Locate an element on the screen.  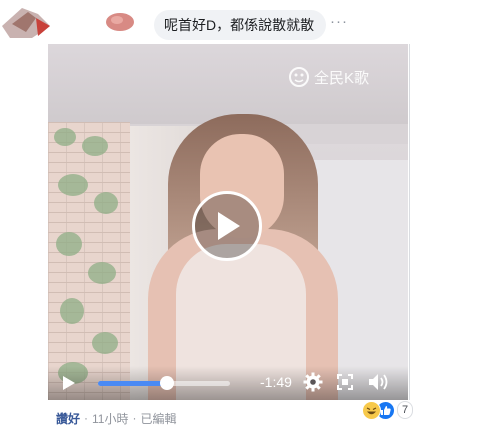
fullscreen-icon is located at coordinates (345, 382).